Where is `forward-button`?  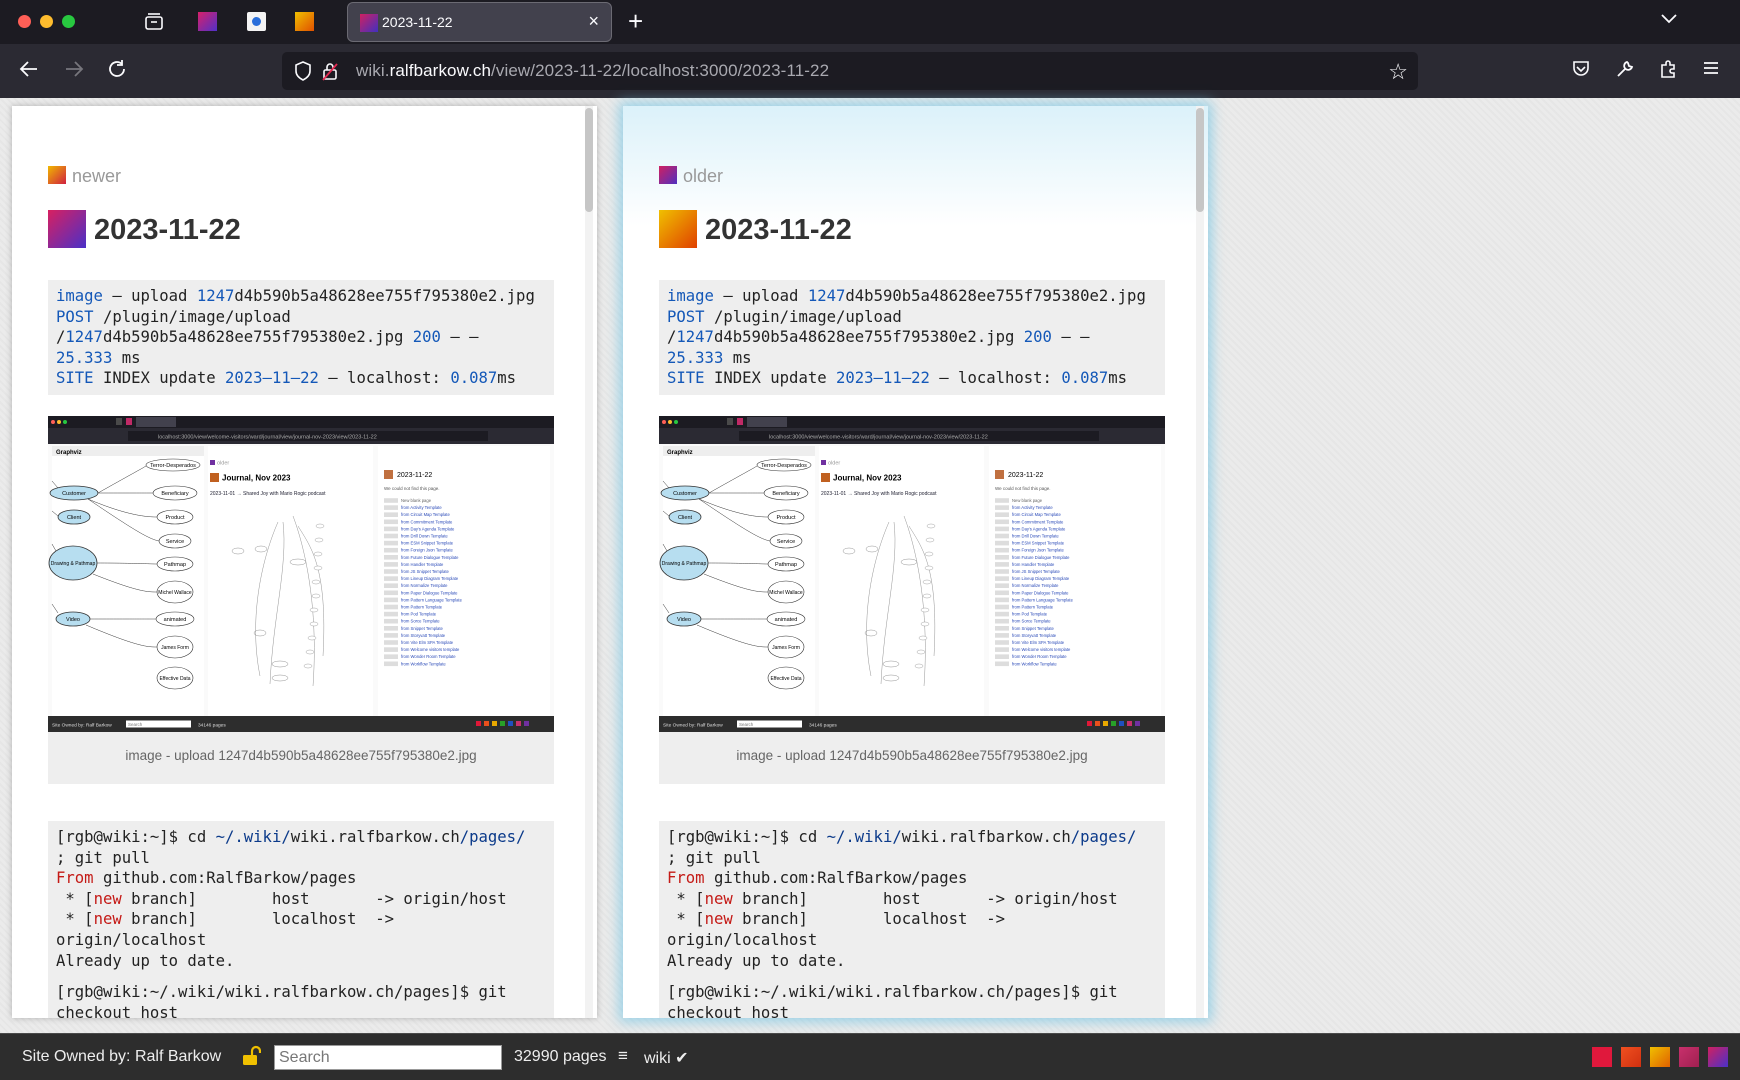 forward-button is located at coordinates (74, 71).